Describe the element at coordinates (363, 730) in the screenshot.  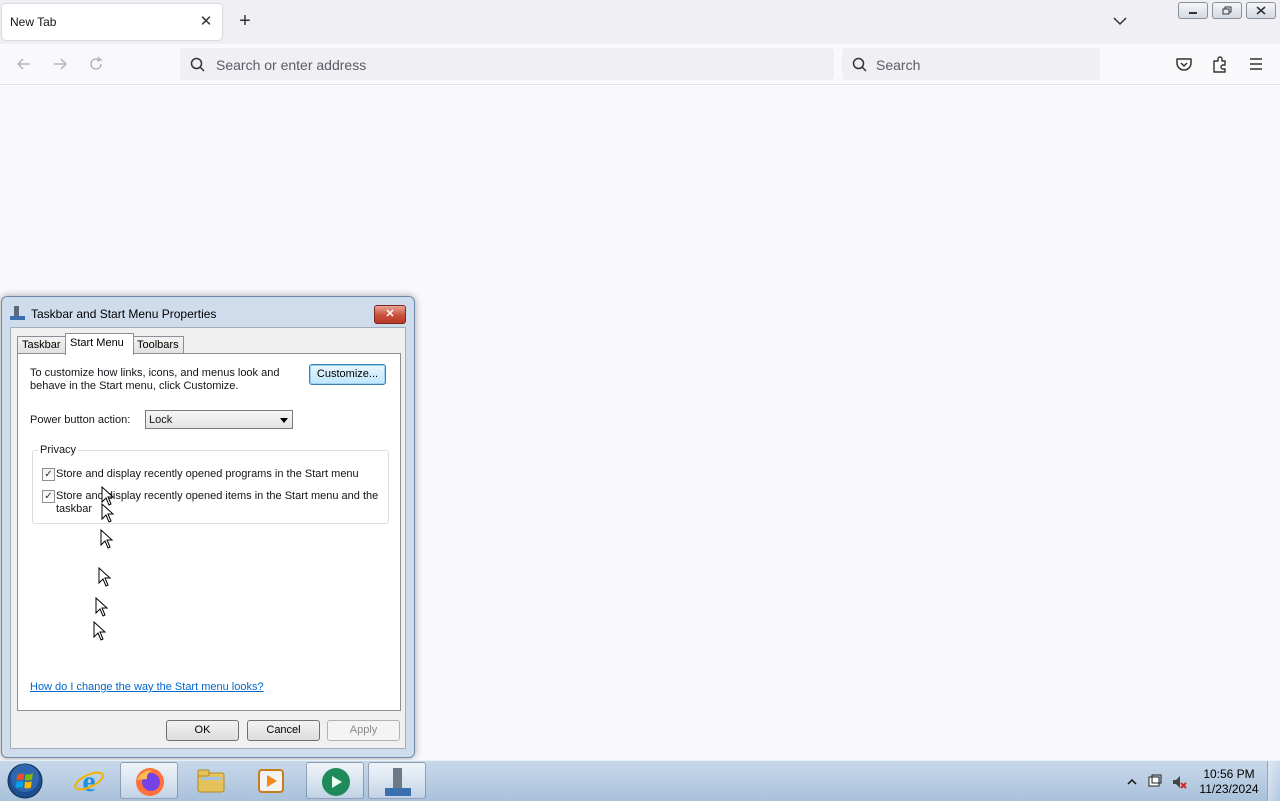
I see `apply-button: Apply` at that location.